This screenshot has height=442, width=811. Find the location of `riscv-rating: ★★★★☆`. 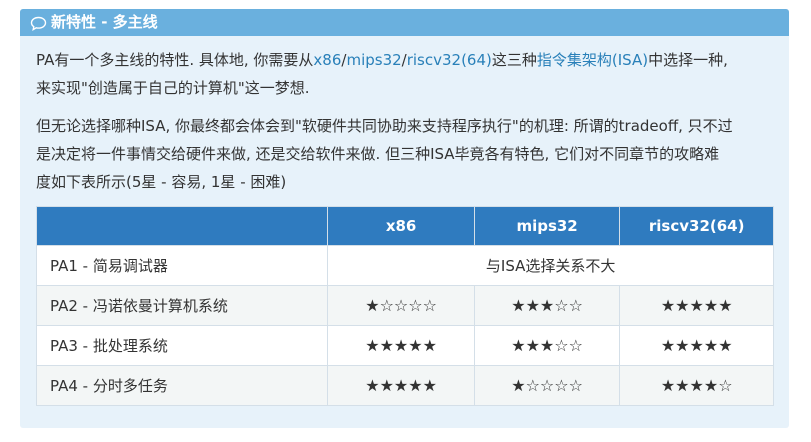

riscv-rating: ★★★★☆ is located at coordinates (696, 385).